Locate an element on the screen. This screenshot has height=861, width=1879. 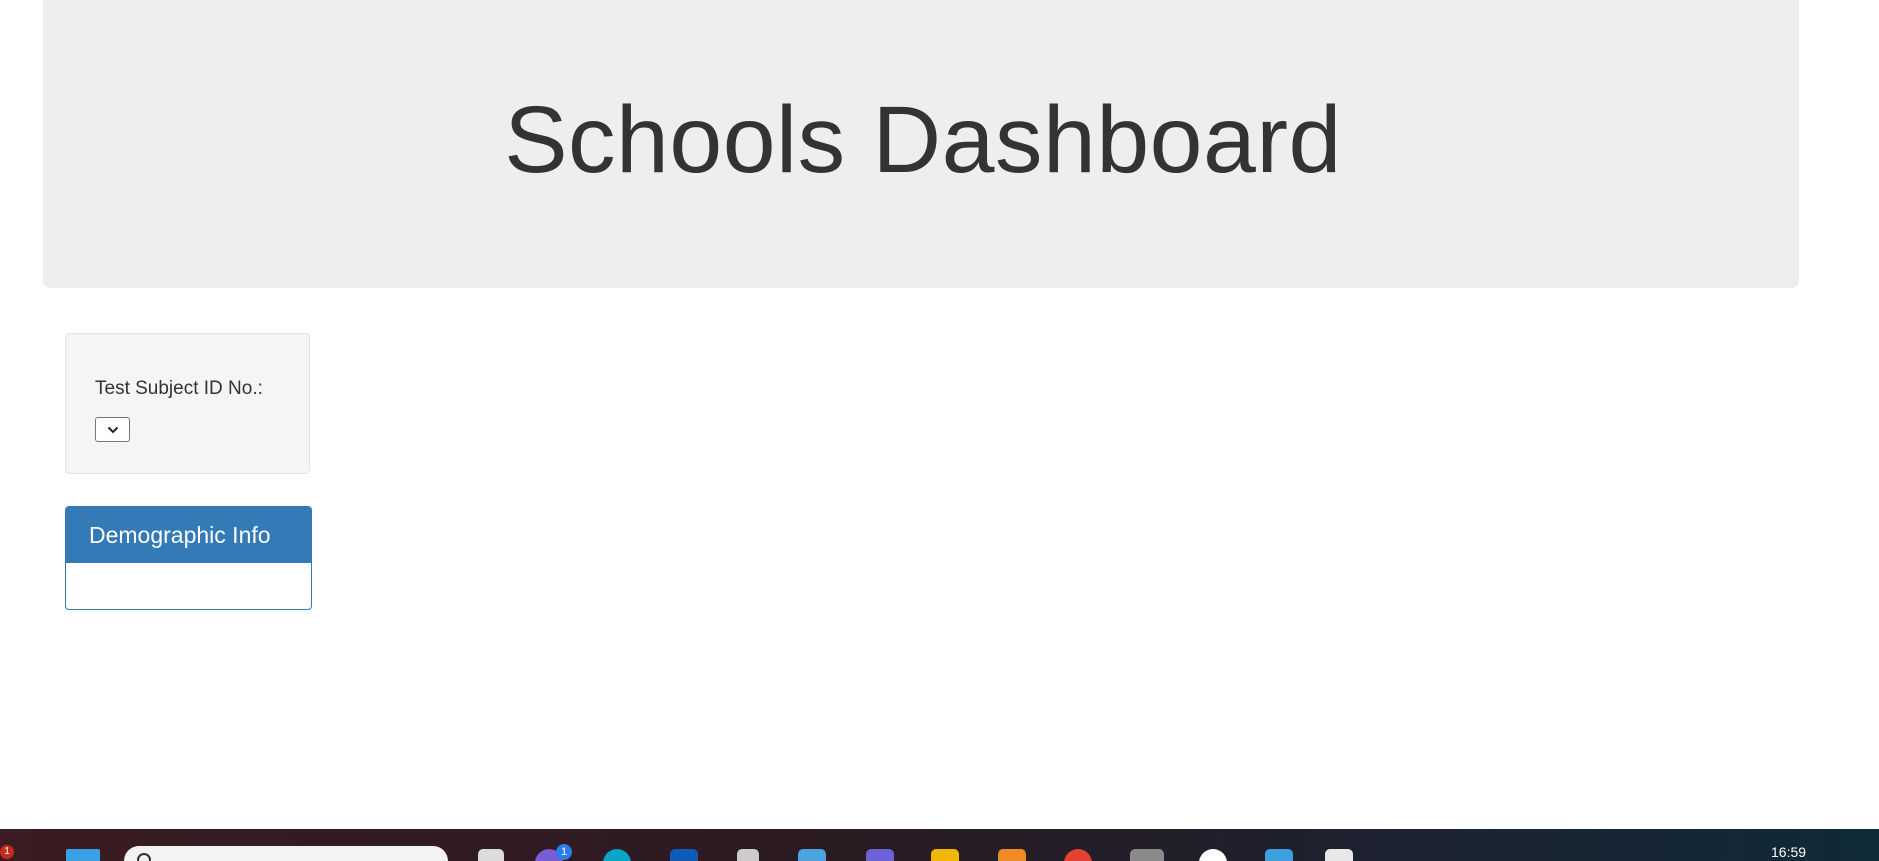
photos-icon is located at coordinates (1012, 855).